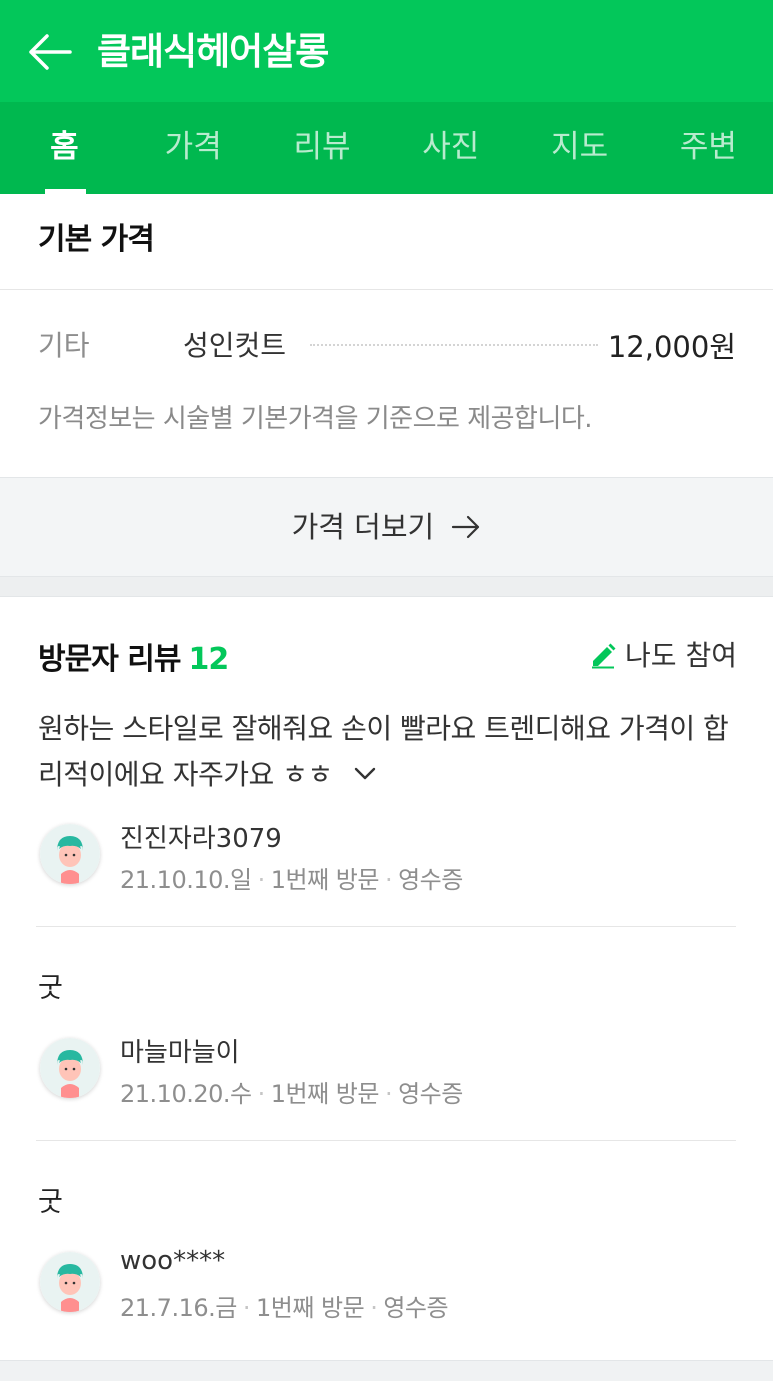  I want to click on tab-price: 가격, so click(193, 148).